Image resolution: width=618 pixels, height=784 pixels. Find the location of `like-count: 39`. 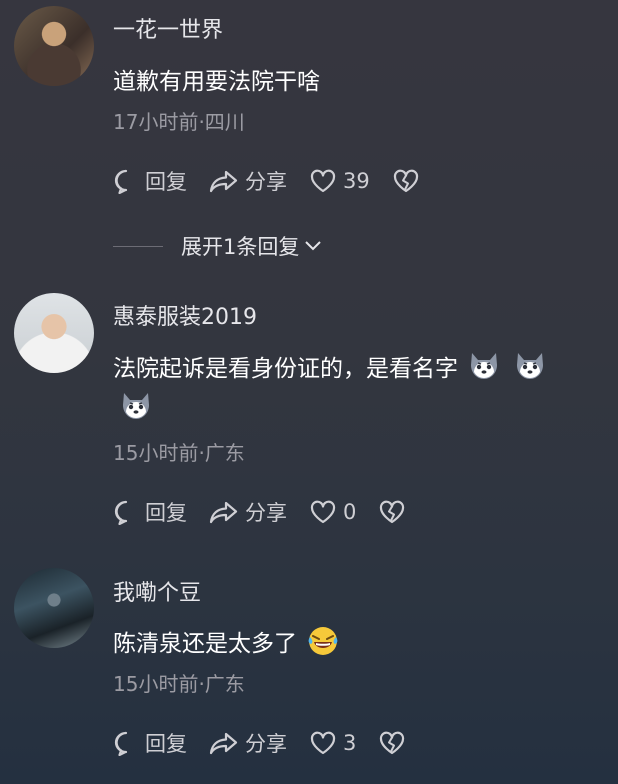

like-count: 39 is located at coordinates (356, 181).